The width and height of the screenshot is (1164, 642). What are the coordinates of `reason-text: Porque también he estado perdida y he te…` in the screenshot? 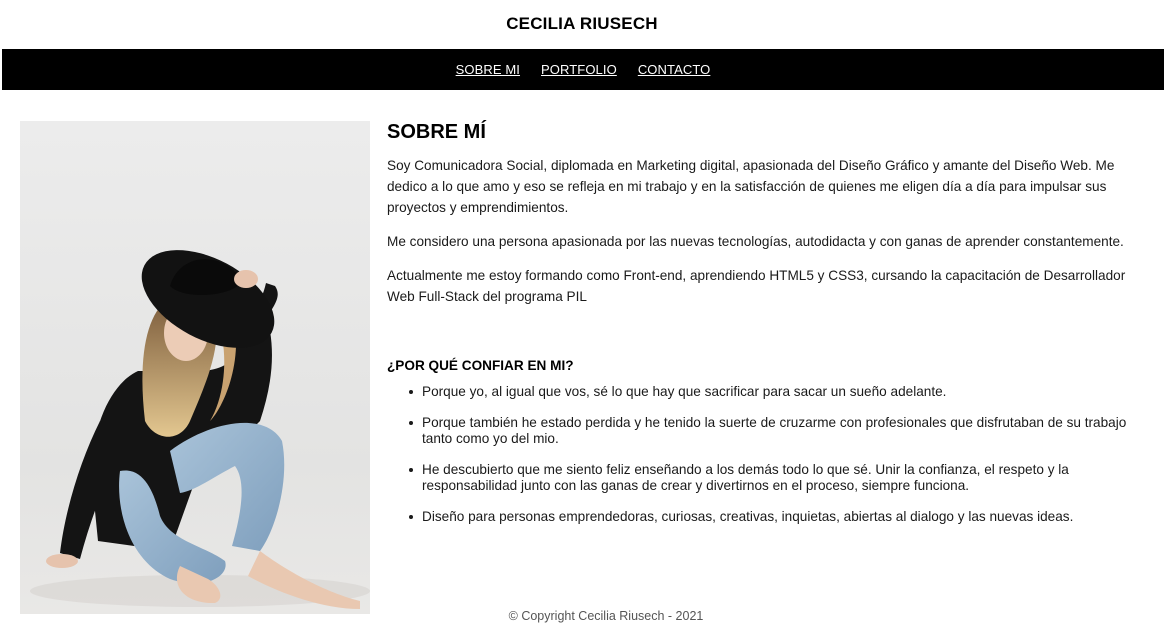 It's located at (774, 430).